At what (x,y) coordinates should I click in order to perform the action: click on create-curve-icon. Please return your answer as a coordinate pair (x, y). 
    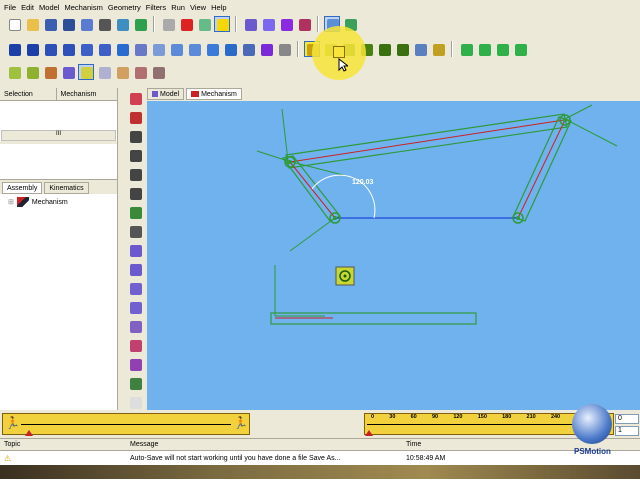
    Looking at the image, I should click on (68, 72).